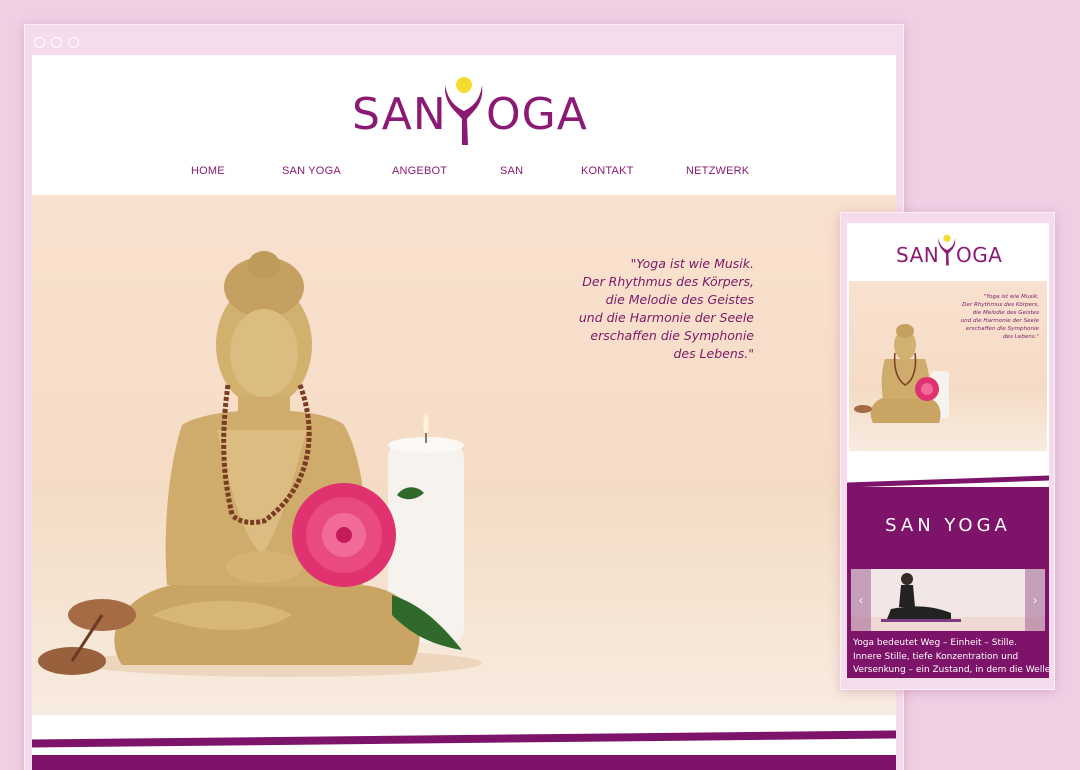  Describe the element at coordinates (935, 643) in the screenshot. I see `mobile-text-line: Yoga bedeutet Weg – Einheit – Stille.` at that location.